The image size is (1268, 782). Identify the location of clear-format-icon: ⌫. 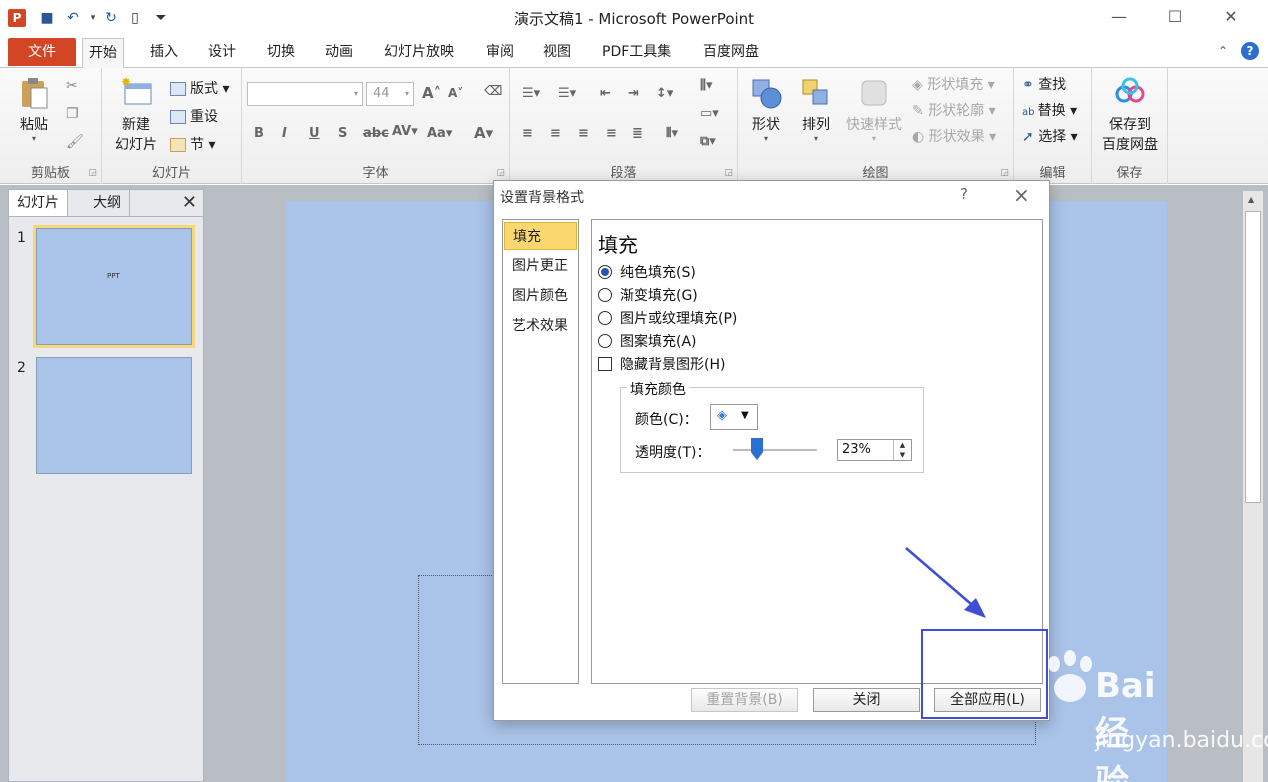
(493, 91).